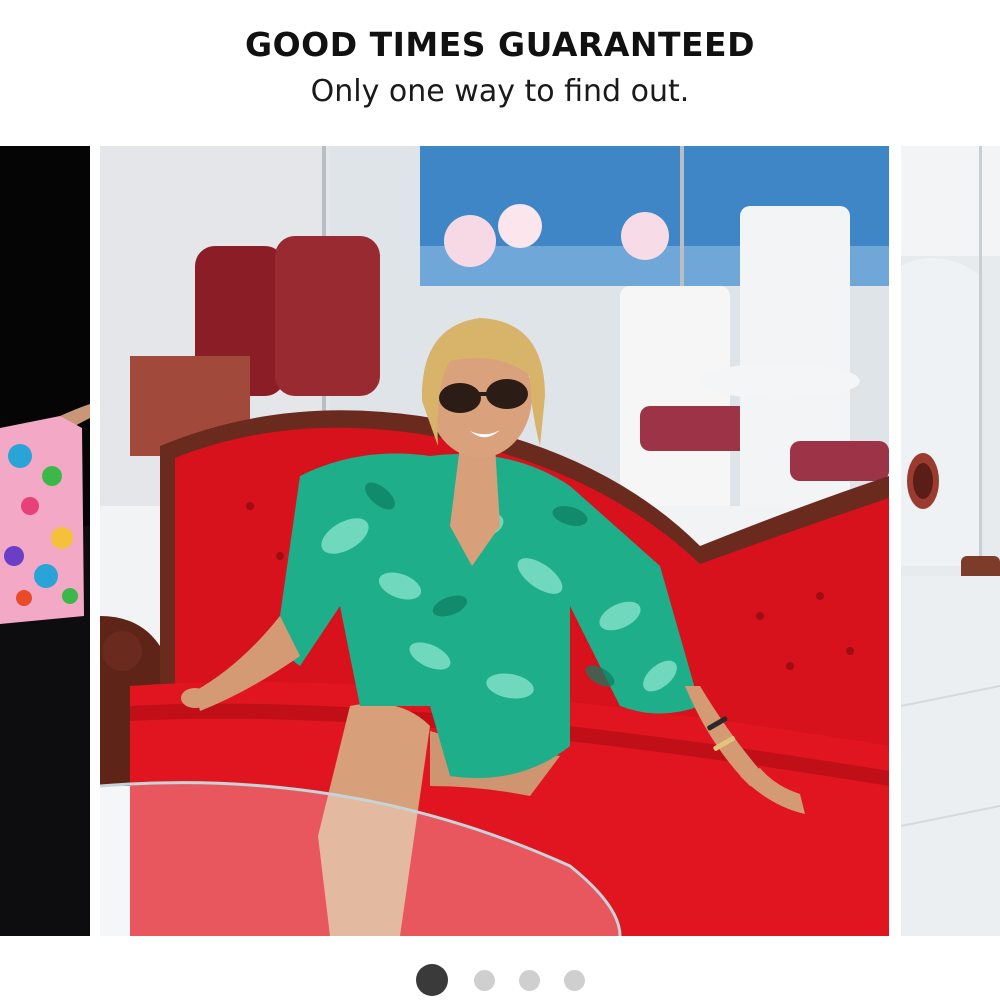 This screenshot has height=1000, width=1000. Describe the element at coordinates (500, 44) in the screenshot. I see `promo-headline: GOOD TIMES GUARANTEED` at that location.